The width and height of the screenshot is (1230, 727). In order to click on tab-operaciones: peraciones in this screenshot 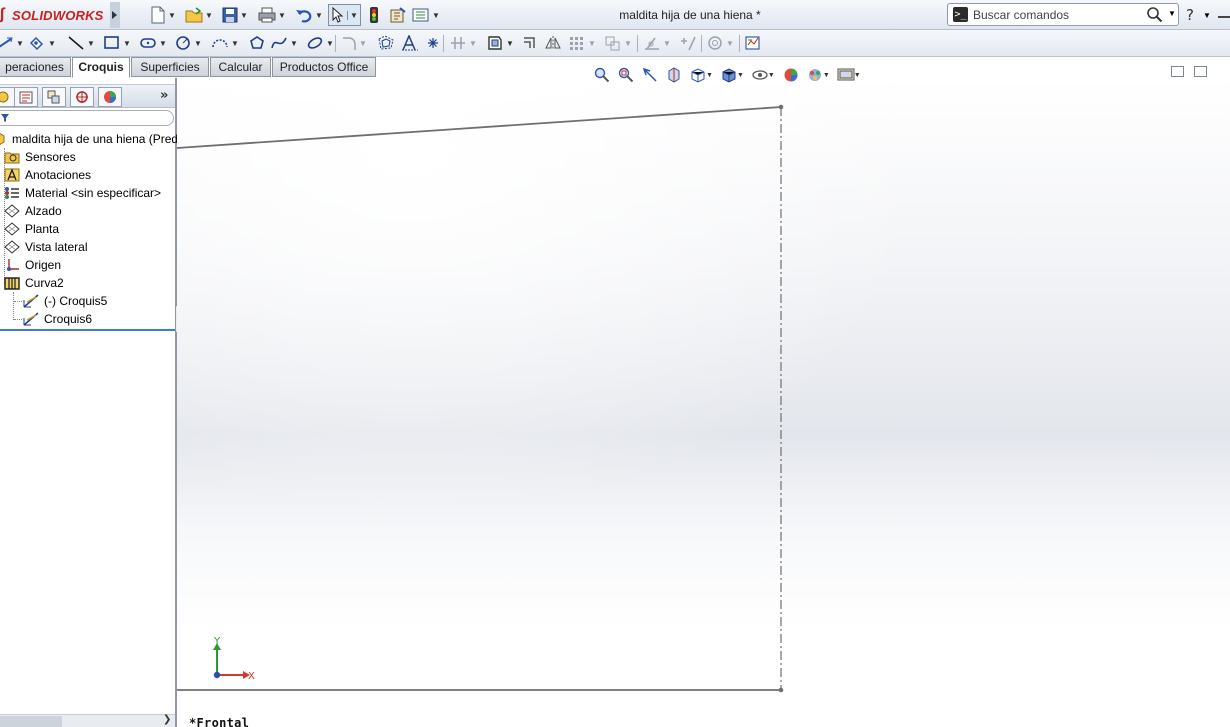, I will do `click(35, 67)`.